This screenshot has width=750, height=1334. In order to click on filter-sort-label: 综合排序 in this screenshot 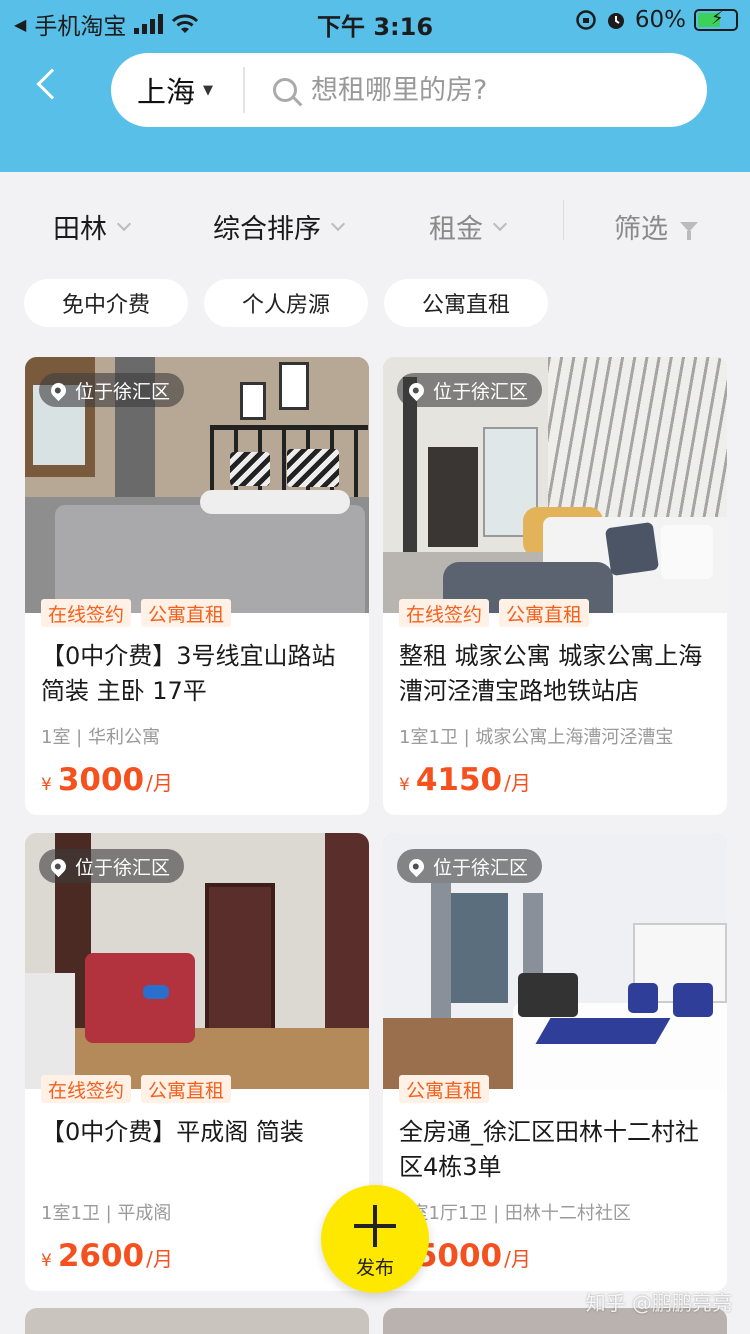, I will do `click(267, 229)`.